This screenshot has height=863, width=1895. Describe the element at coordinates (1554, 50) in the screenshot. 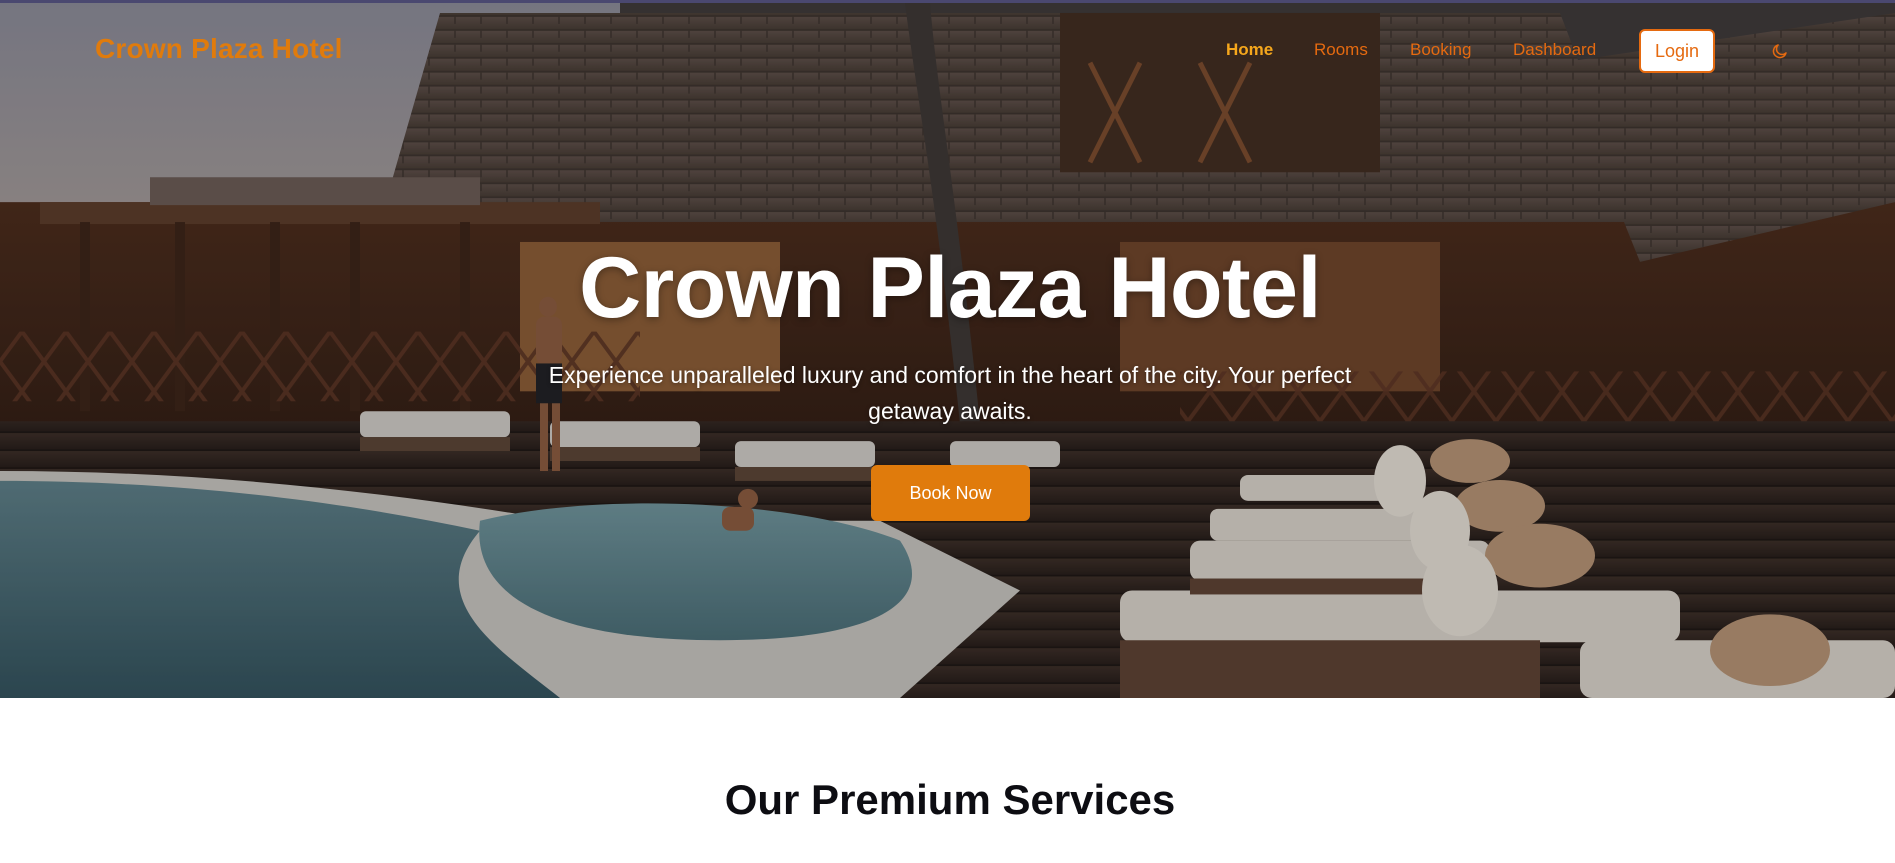

I see `nav-link-dashboard: Dashboard` at that location.